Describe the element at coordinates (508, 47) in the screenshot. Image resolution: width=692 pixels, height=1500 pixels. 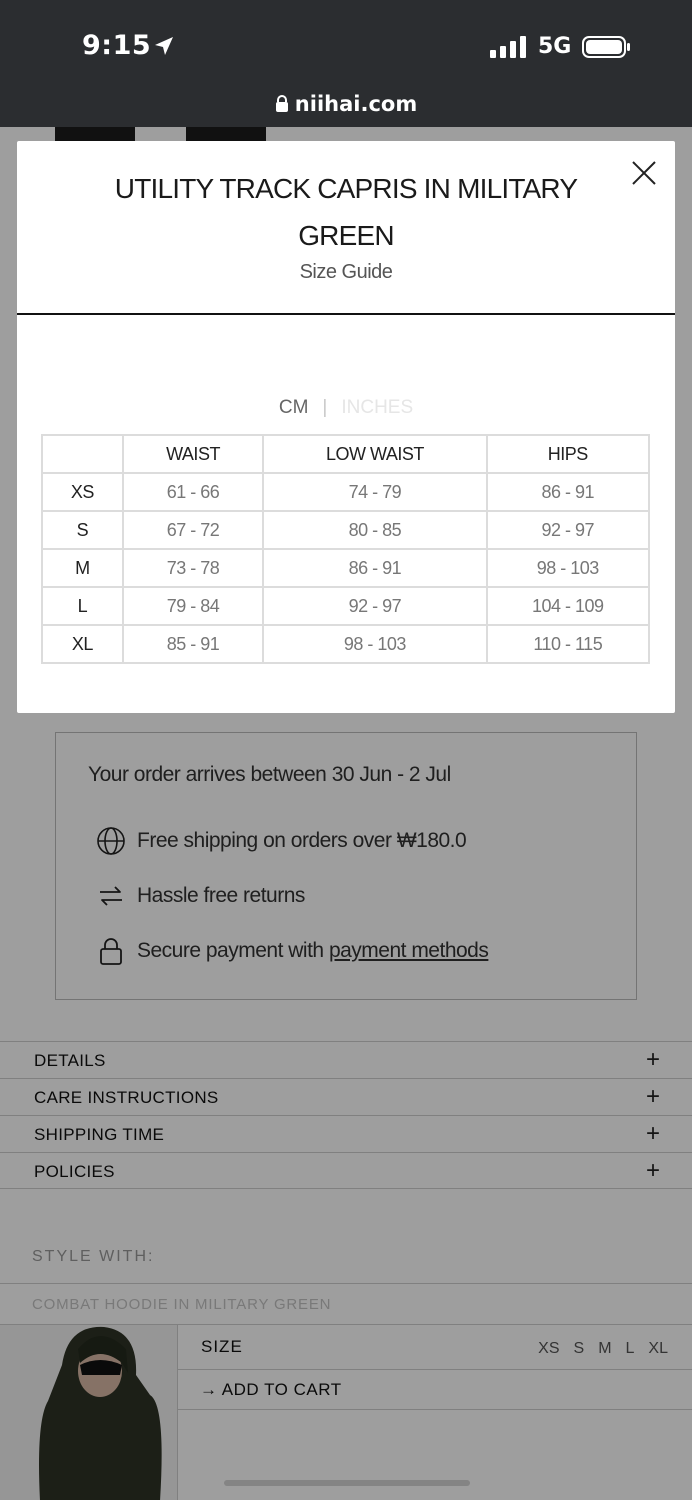
I see `signal-icon` at that location.